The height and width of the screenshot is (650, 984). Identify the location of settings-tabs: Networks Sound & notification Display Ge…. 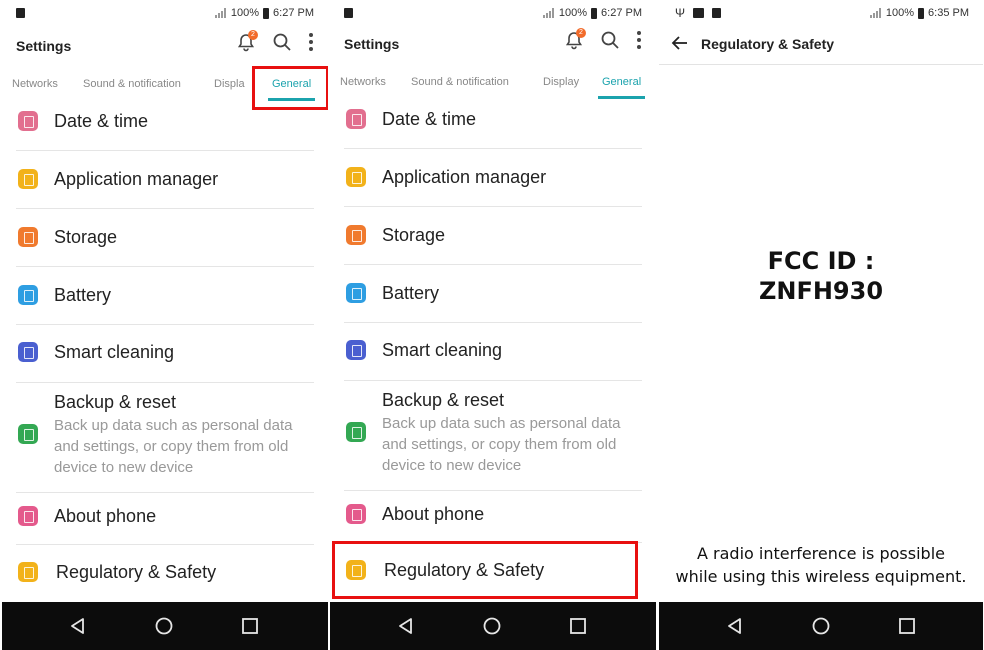
(493, 84).